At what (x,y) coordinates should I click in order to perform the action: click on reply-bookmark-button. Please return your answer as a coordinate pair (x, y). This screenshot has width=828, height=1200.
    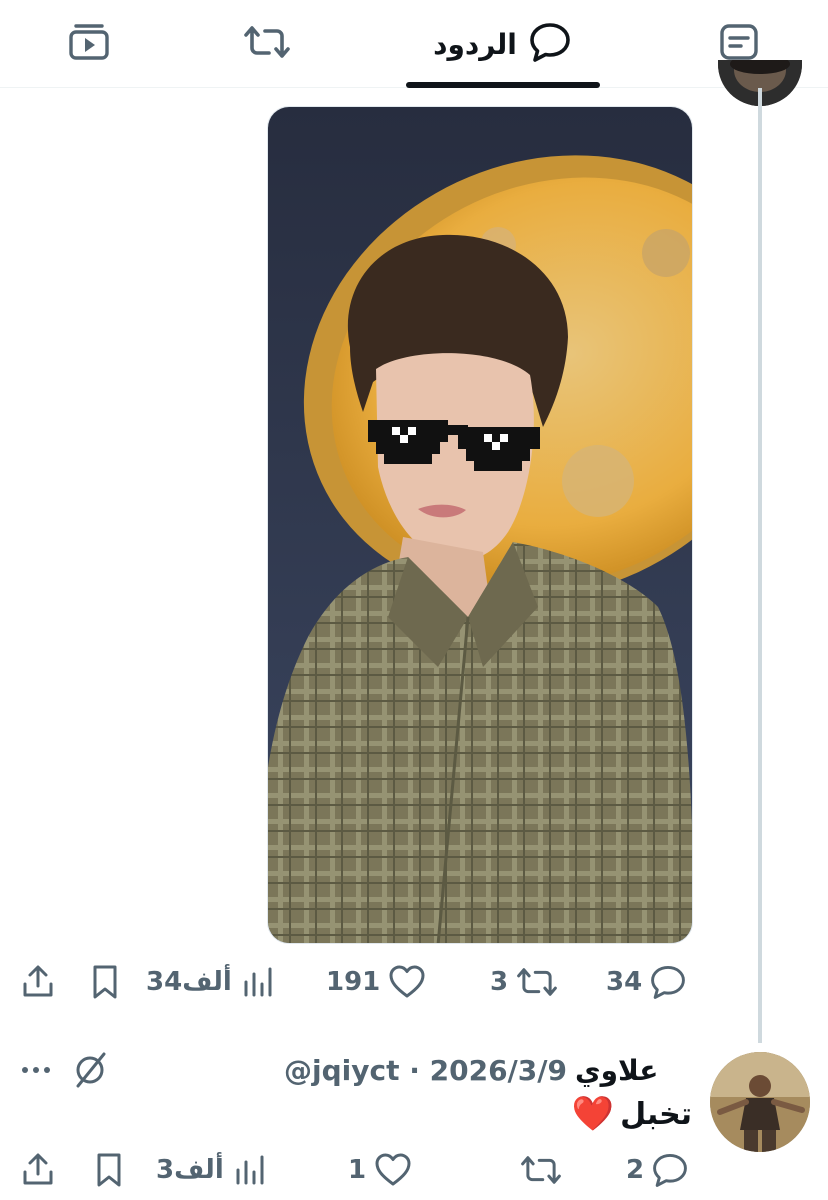
    Looking at the image, I should click on (109, 1170).